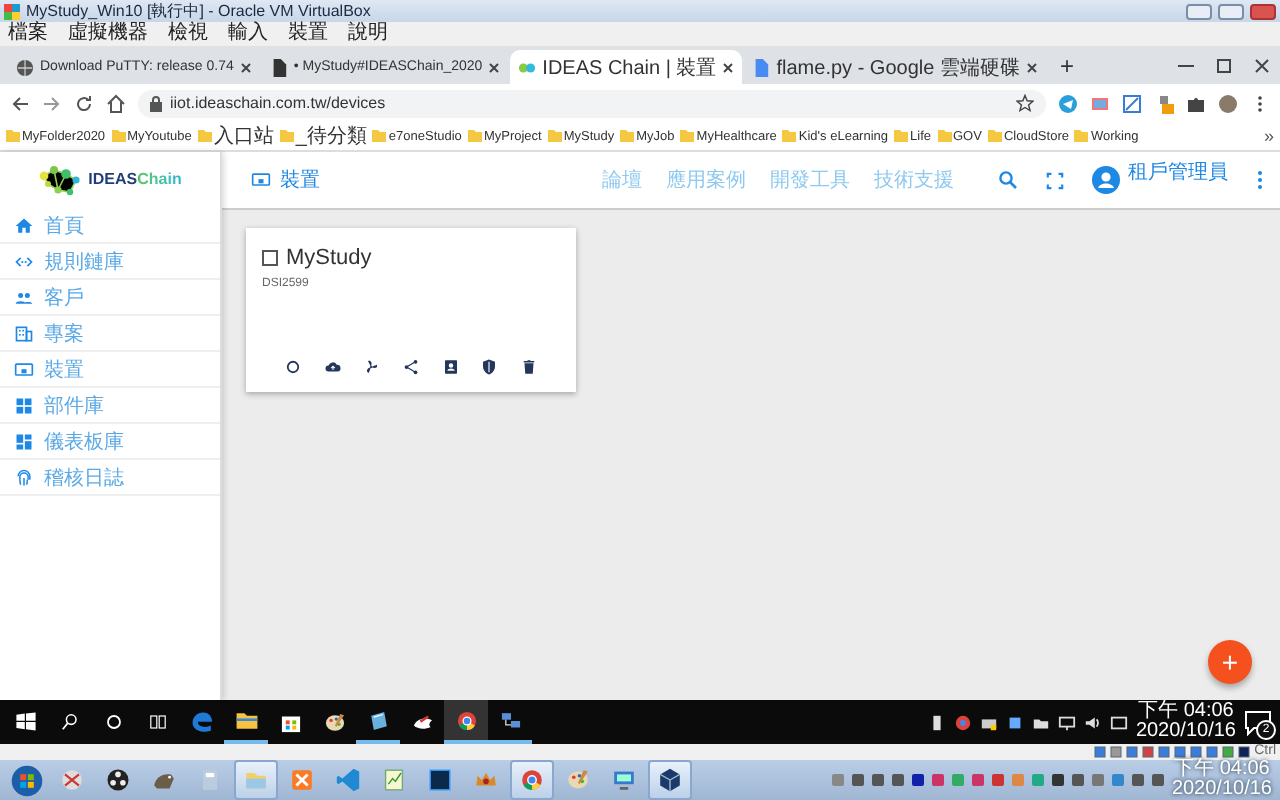 This screenshot has height=800, width=1280. Describe the element at coordinates (70, 722) in the screenshot. I see `search-icon` at that location.